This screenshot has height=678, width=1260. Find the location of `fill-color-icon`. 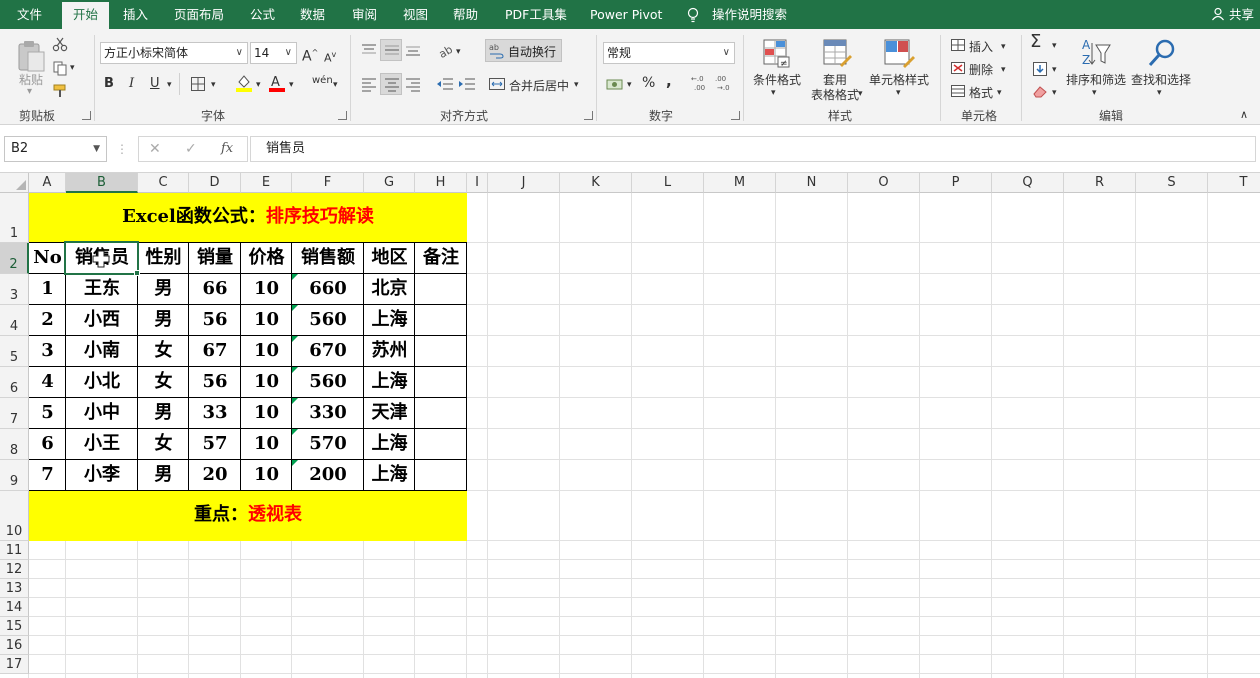

fill-color-icon is located at coordinates (244, 83).